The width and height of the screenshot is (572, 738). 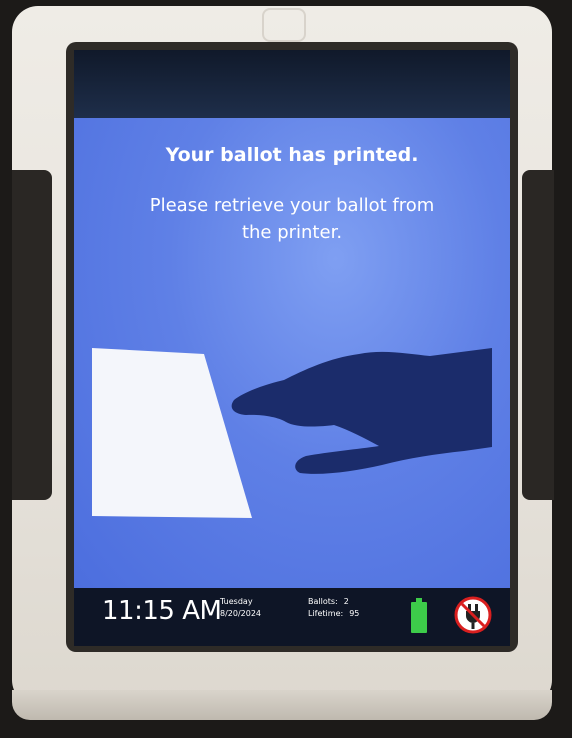 I want to click on weekday: Tuesday, so click(x=236, y=601).